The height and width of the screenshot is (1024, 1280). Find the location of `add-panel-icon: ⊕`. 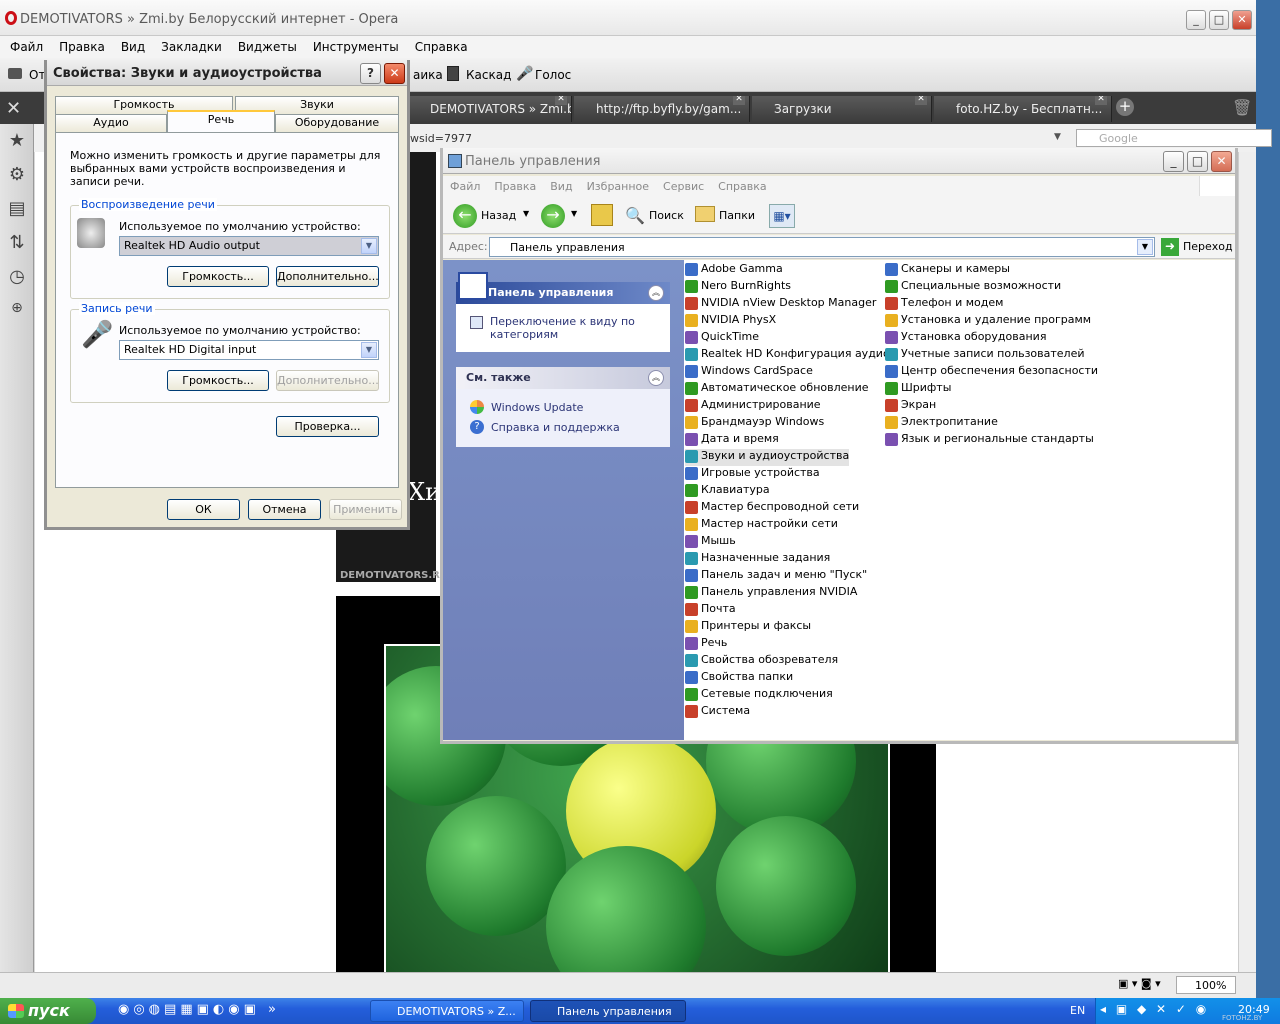

add-panel-icon: ⊕ is located at coordinates (17, 311).